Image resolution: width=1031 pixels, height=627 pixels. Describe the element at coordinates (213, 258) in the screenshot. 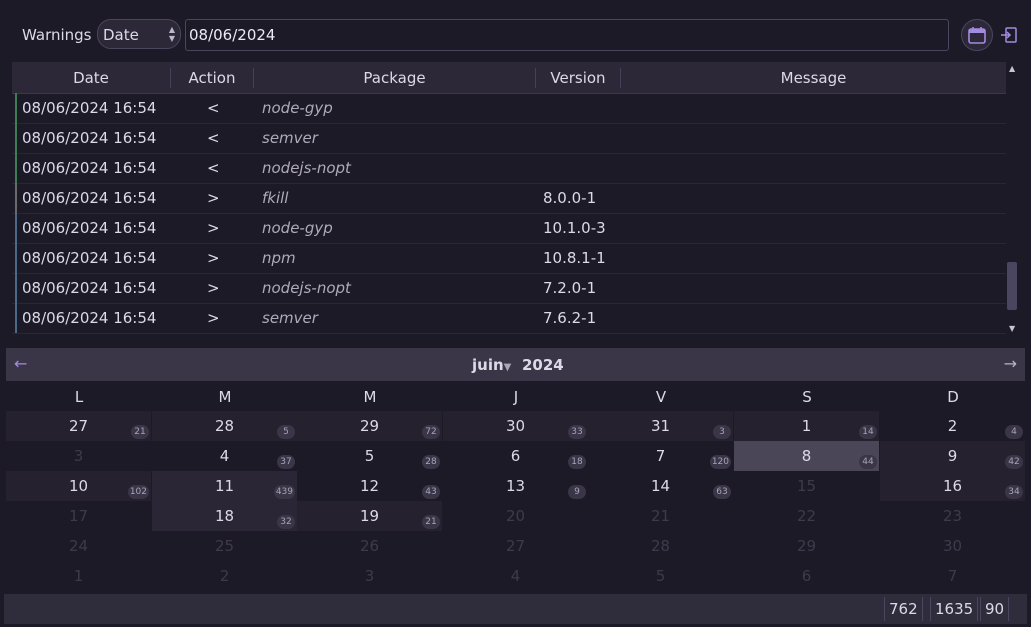

I see `cell-action: >` at that location.